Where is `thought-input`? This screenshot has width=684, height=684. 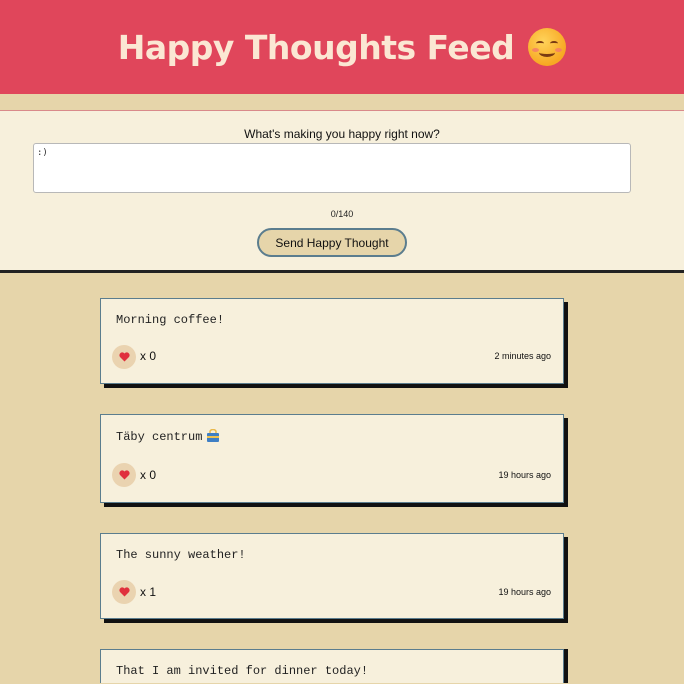 thought-input is located at coordinates (332, 168).